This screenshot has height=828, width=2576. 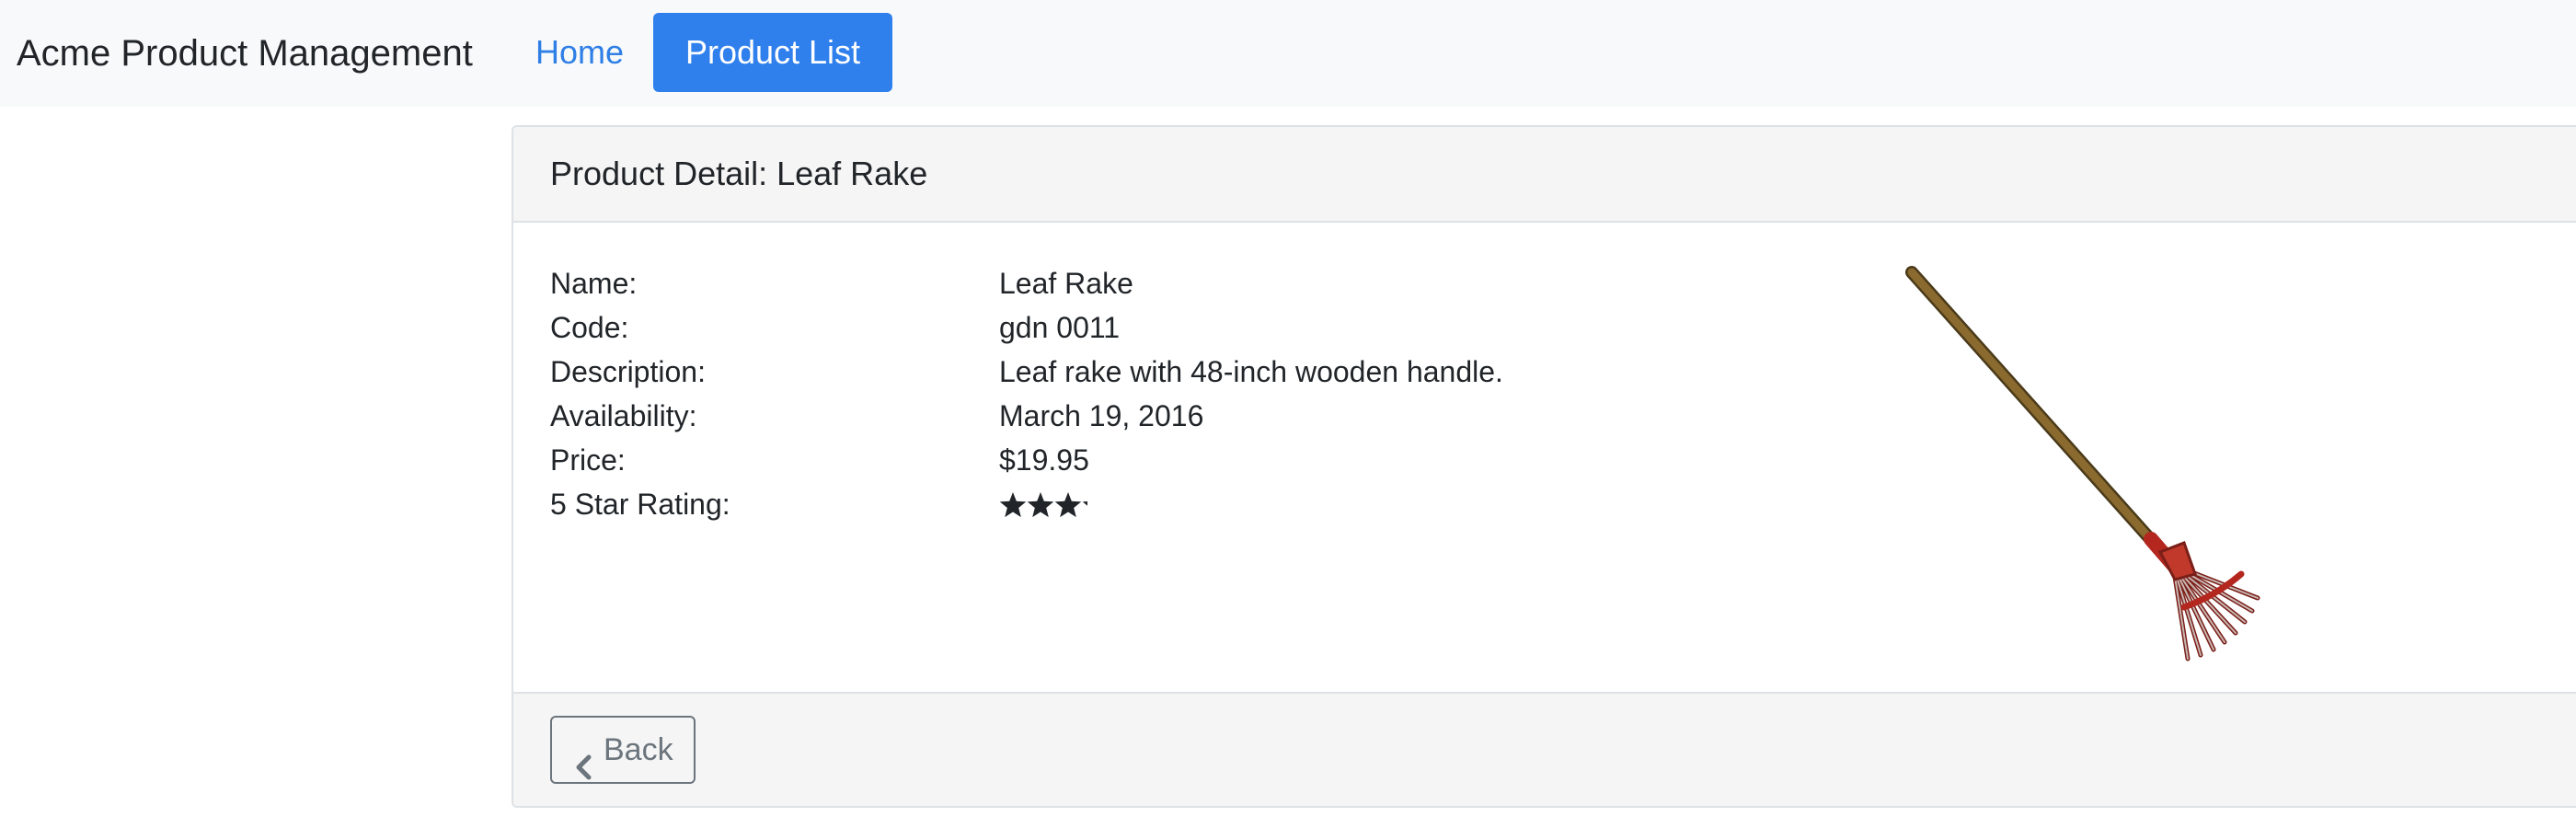 I want to click on detail-label: Code:, so click(x=589, y=327).